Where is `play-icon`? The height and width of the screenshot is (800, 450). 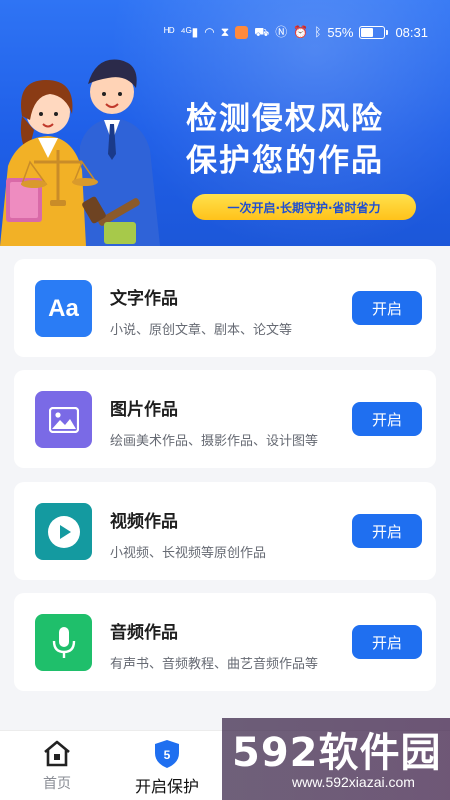
play-icon is located at coordinates (63, 531).